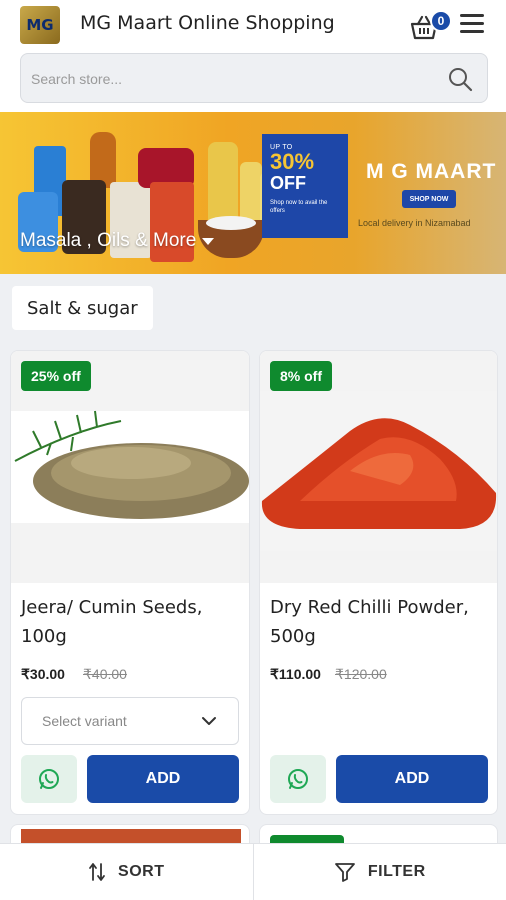 The image size is (506, 900). Describe the element at coordinates (299, 207) in the screenshot. I see `offer-note: Shop now to avail the offers` at that location.